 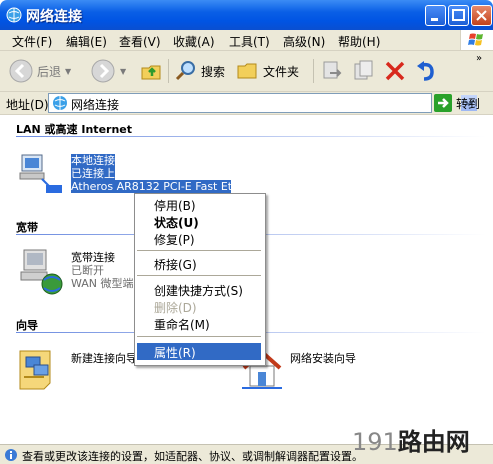 I want to click on context-menu-label: 属性(R), so click(x=175, y=353).